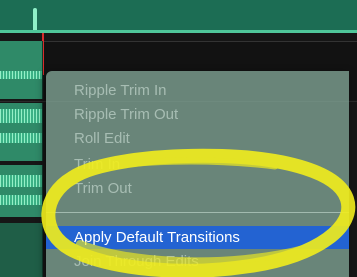  Describe the element at coordinates (197, 212) in the screenshot. I see `menu-separator` at that location.